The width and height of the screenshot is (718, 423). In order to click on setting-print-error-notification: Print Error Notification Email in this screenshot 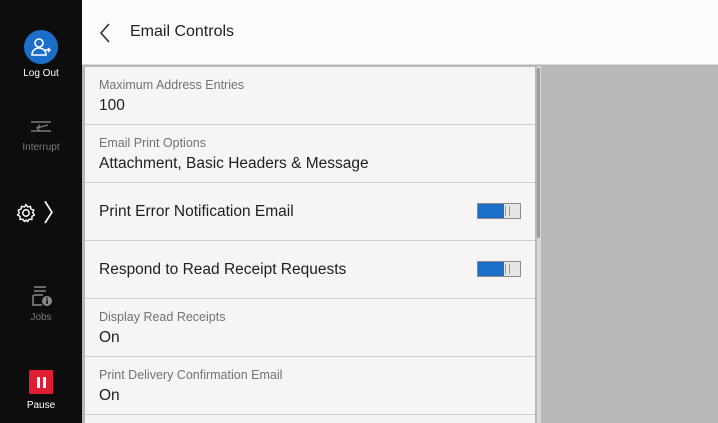, I will do `click(310, 212)`.